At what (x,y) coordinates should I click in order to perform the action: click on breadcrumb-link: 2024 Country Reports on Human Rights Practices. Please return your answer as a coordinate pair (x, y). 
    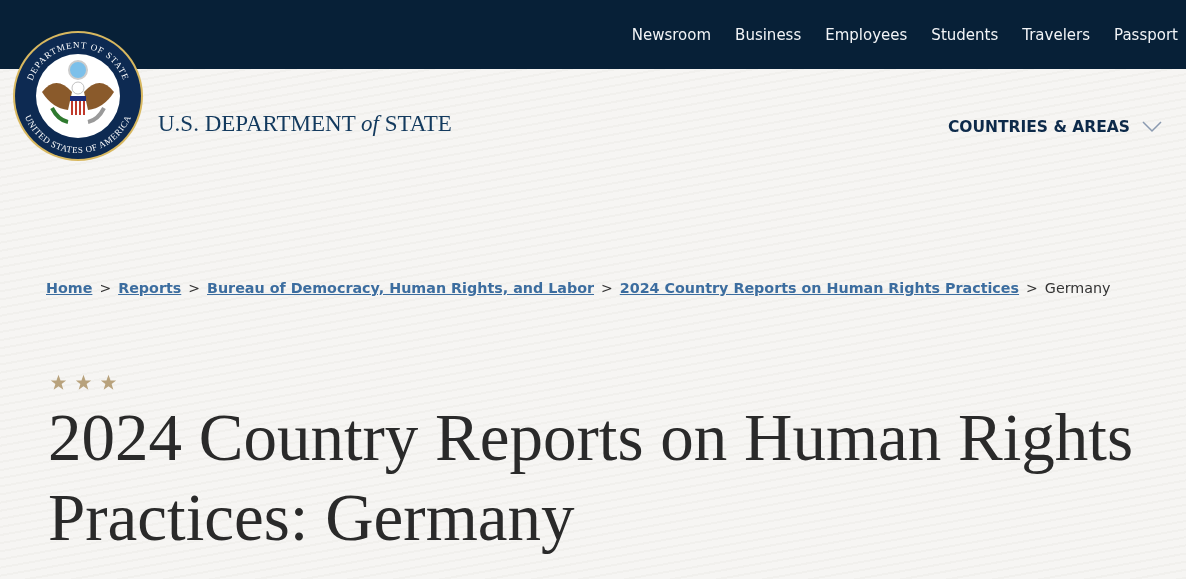
    Looking at the image, I should click on (819, 288).